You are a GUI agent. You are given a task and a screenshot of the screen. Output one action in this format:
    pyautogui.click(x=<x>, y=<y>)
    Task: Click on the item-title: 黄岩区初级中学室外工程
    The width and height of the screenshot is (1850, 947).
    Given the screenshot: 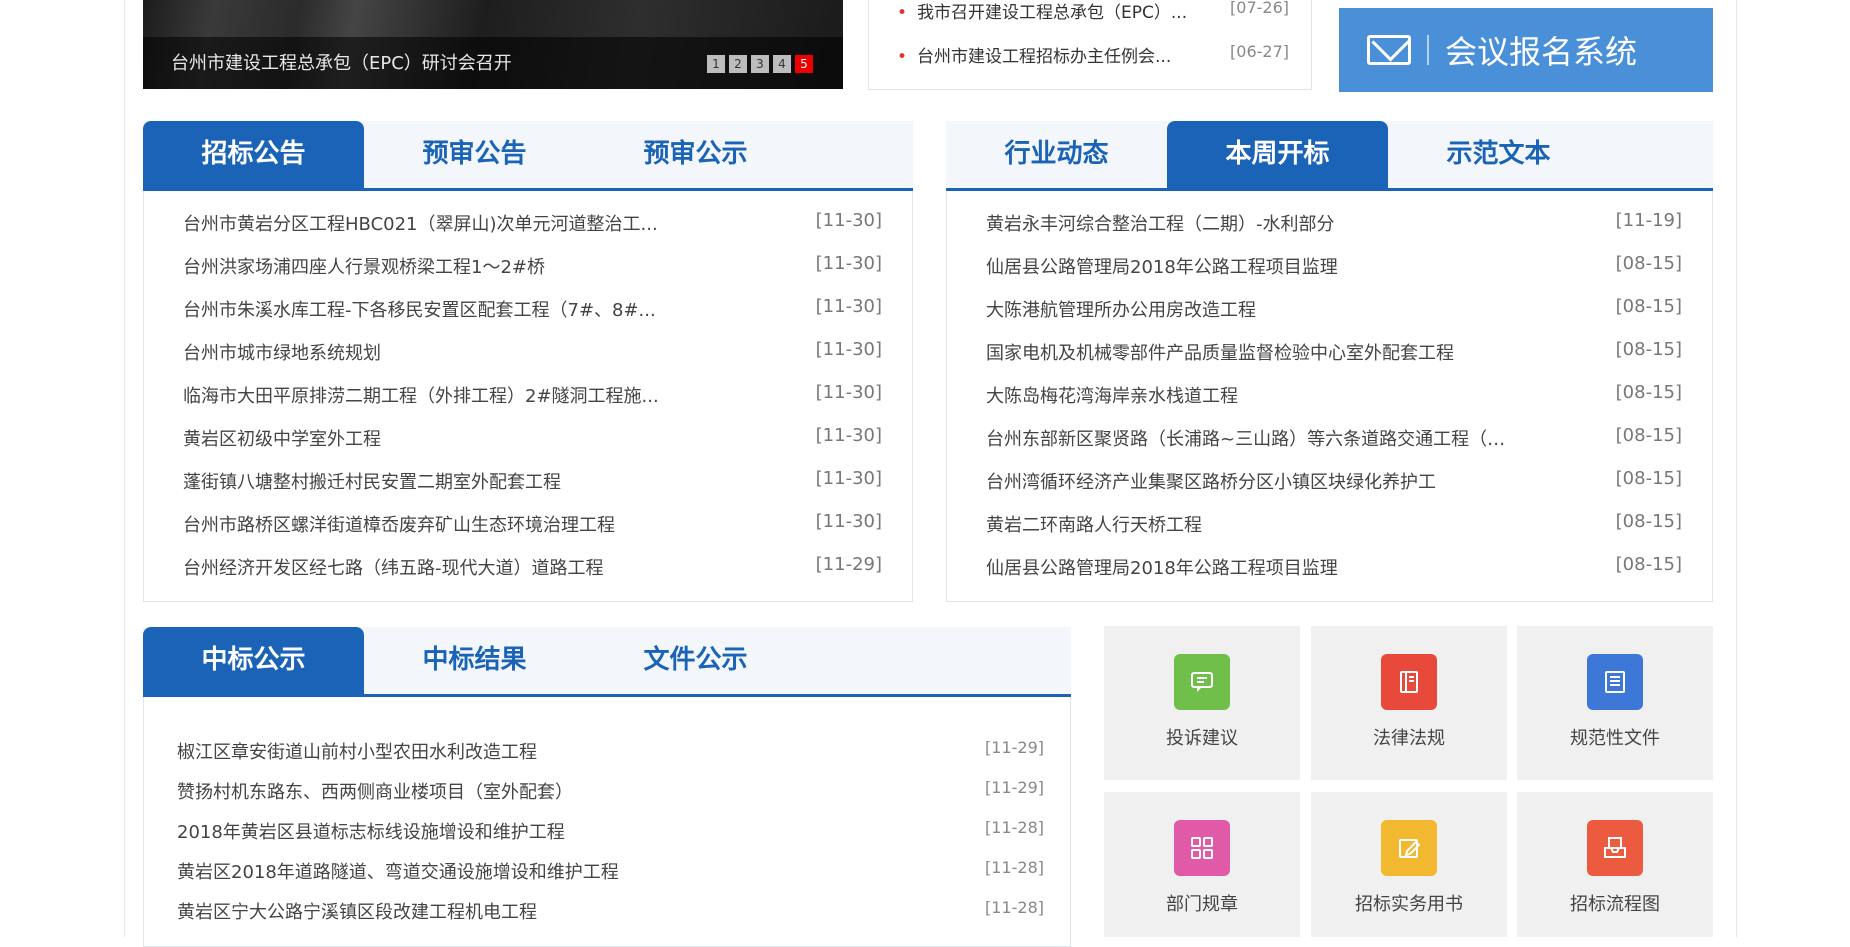 What is the action you would take?
    pyautogui.click(x=282, y=438)
    